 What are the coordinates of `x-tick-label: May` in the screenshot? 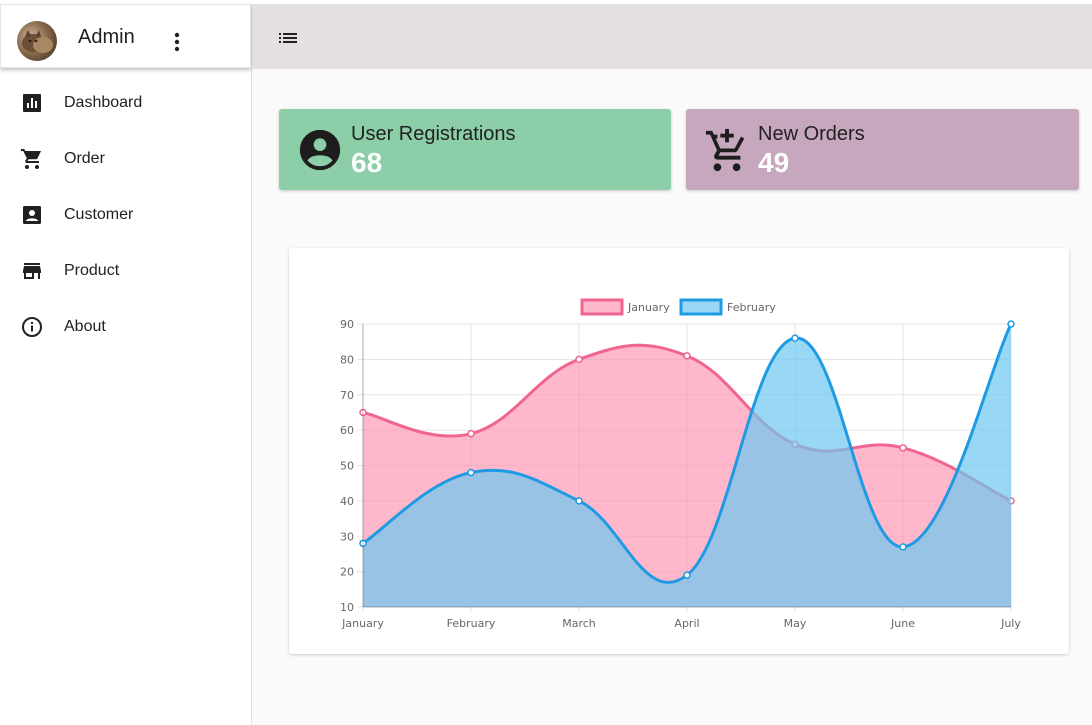 It's located at (795, 623).